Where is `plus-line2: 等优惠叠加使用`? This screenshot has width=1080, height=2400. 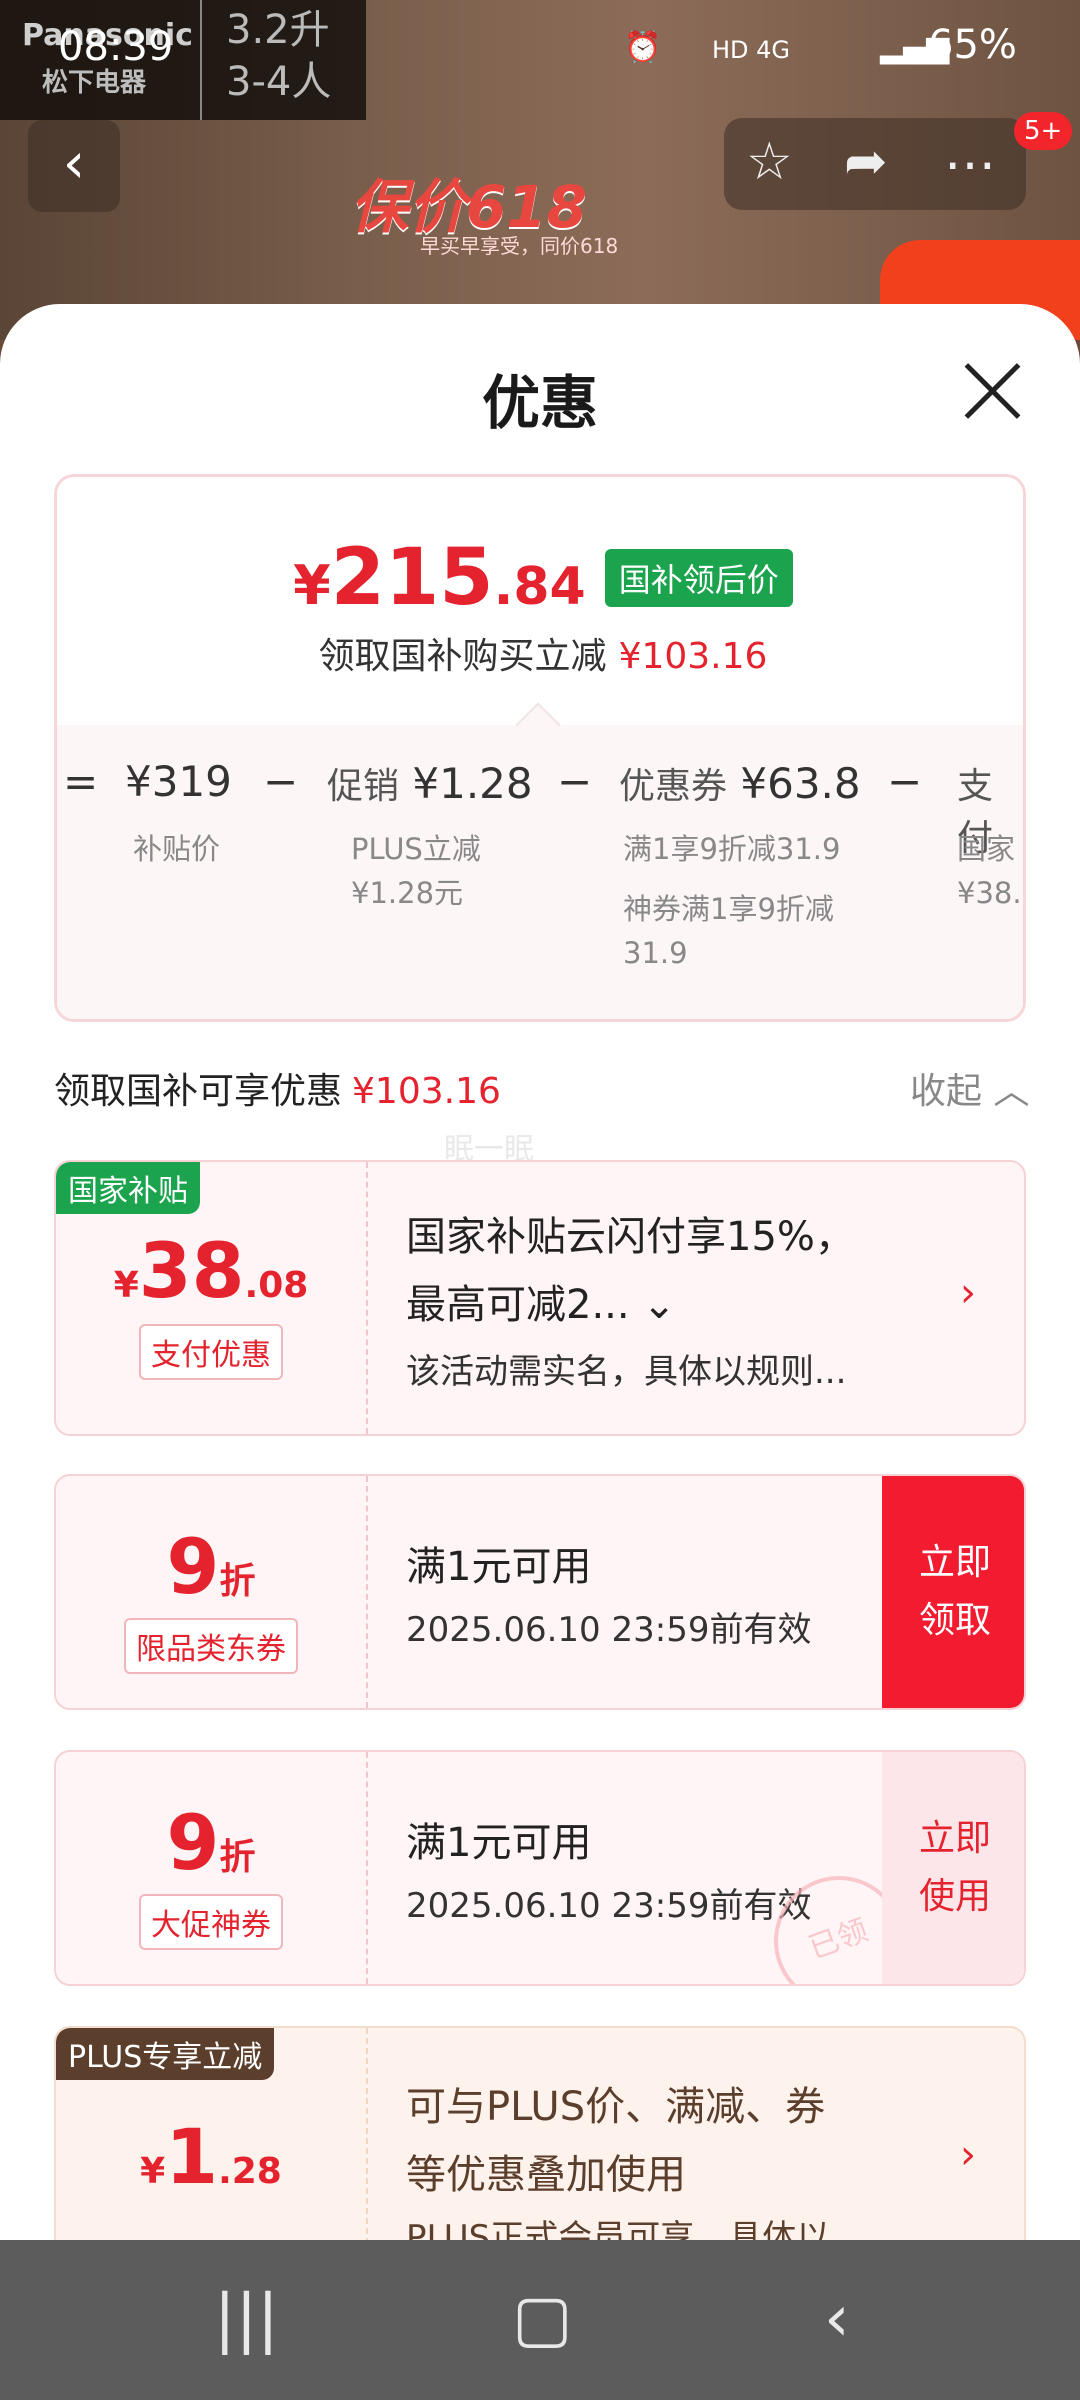
plus-line2: 等优惠叠加使用 is located at coordinates (546, 2175).